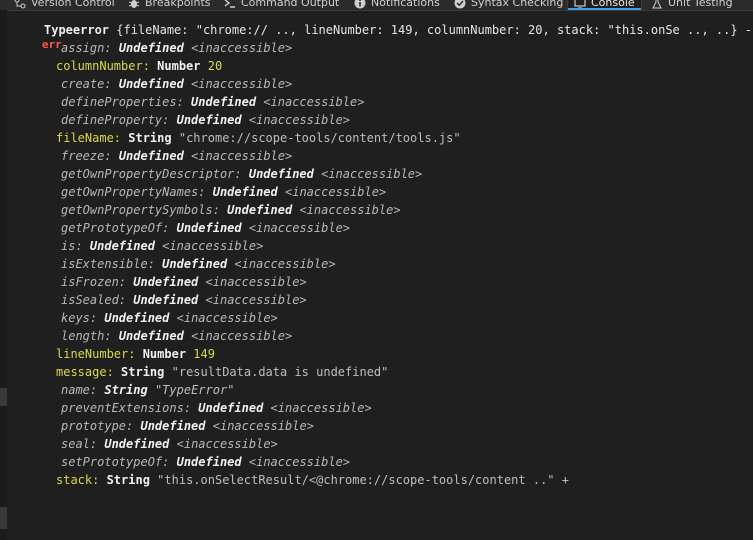 The image size is (753, 540). What do you see at coordinates (75, 444) in the screenshot?
I see `property-key: seal` at bounding box center [75, 444].